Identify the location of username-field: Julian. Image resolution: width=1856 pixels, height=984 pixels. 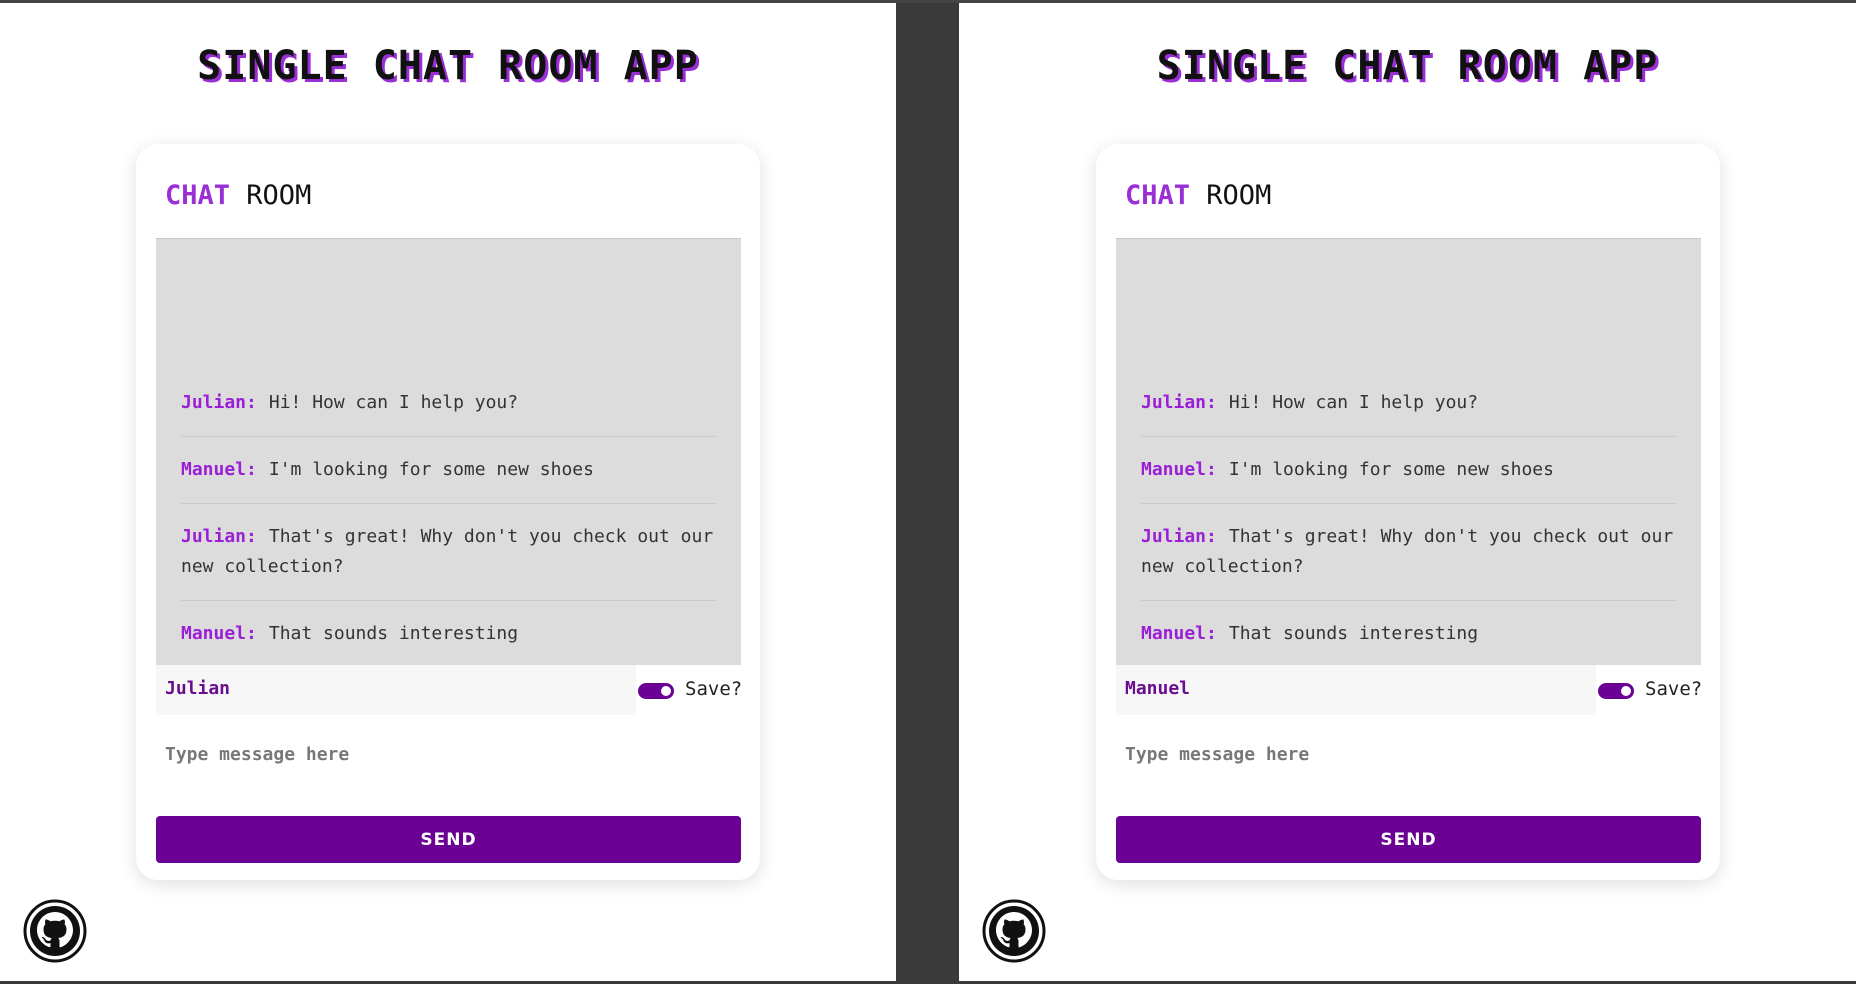
(396, 690).